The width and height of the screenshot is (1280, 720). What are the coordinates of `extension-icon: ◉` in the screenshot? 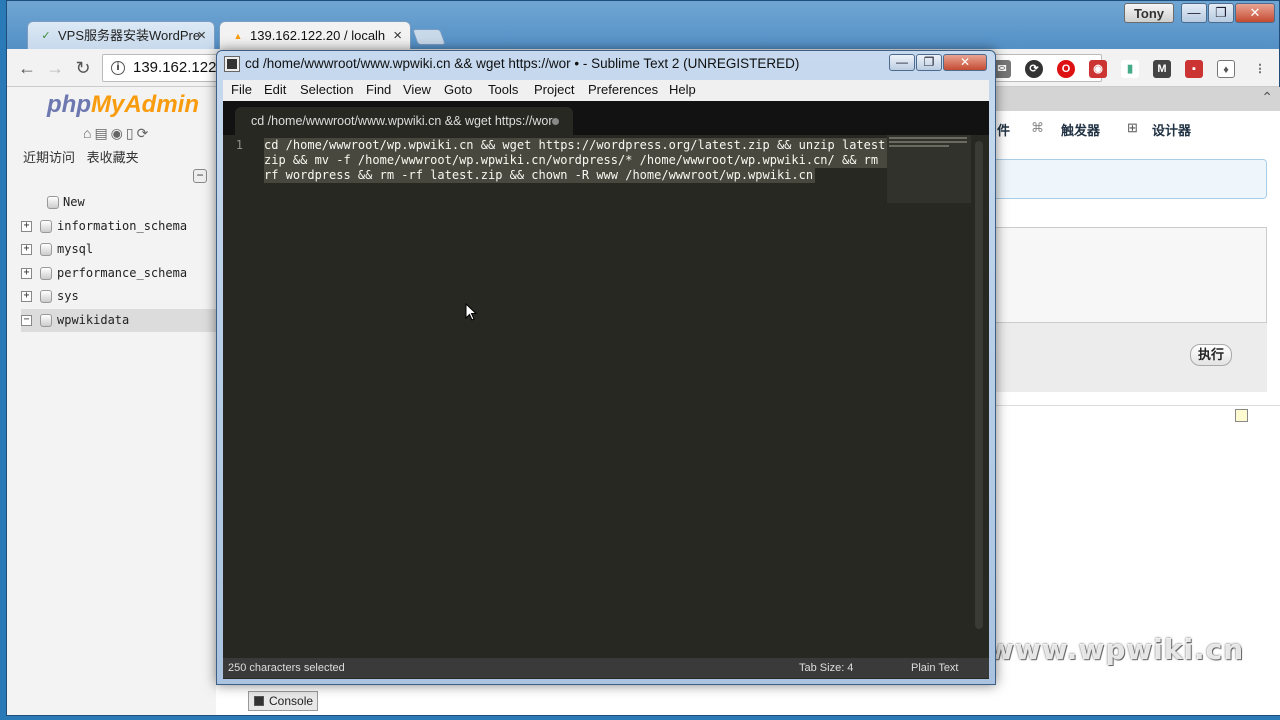 It's located at (1098, 69).